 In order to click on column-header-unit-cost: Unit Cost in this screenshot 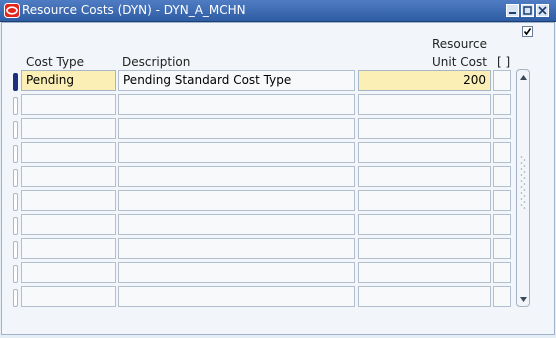, I will do `click(459, 62)`.